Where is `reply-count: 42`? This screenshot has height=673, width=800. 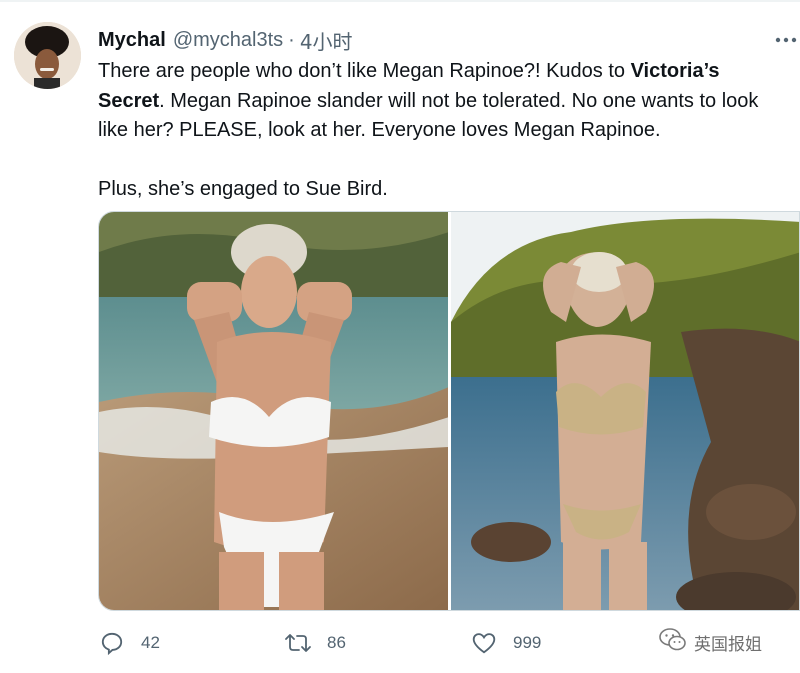 reply-count: 42 is located at coordinates (150, 642).